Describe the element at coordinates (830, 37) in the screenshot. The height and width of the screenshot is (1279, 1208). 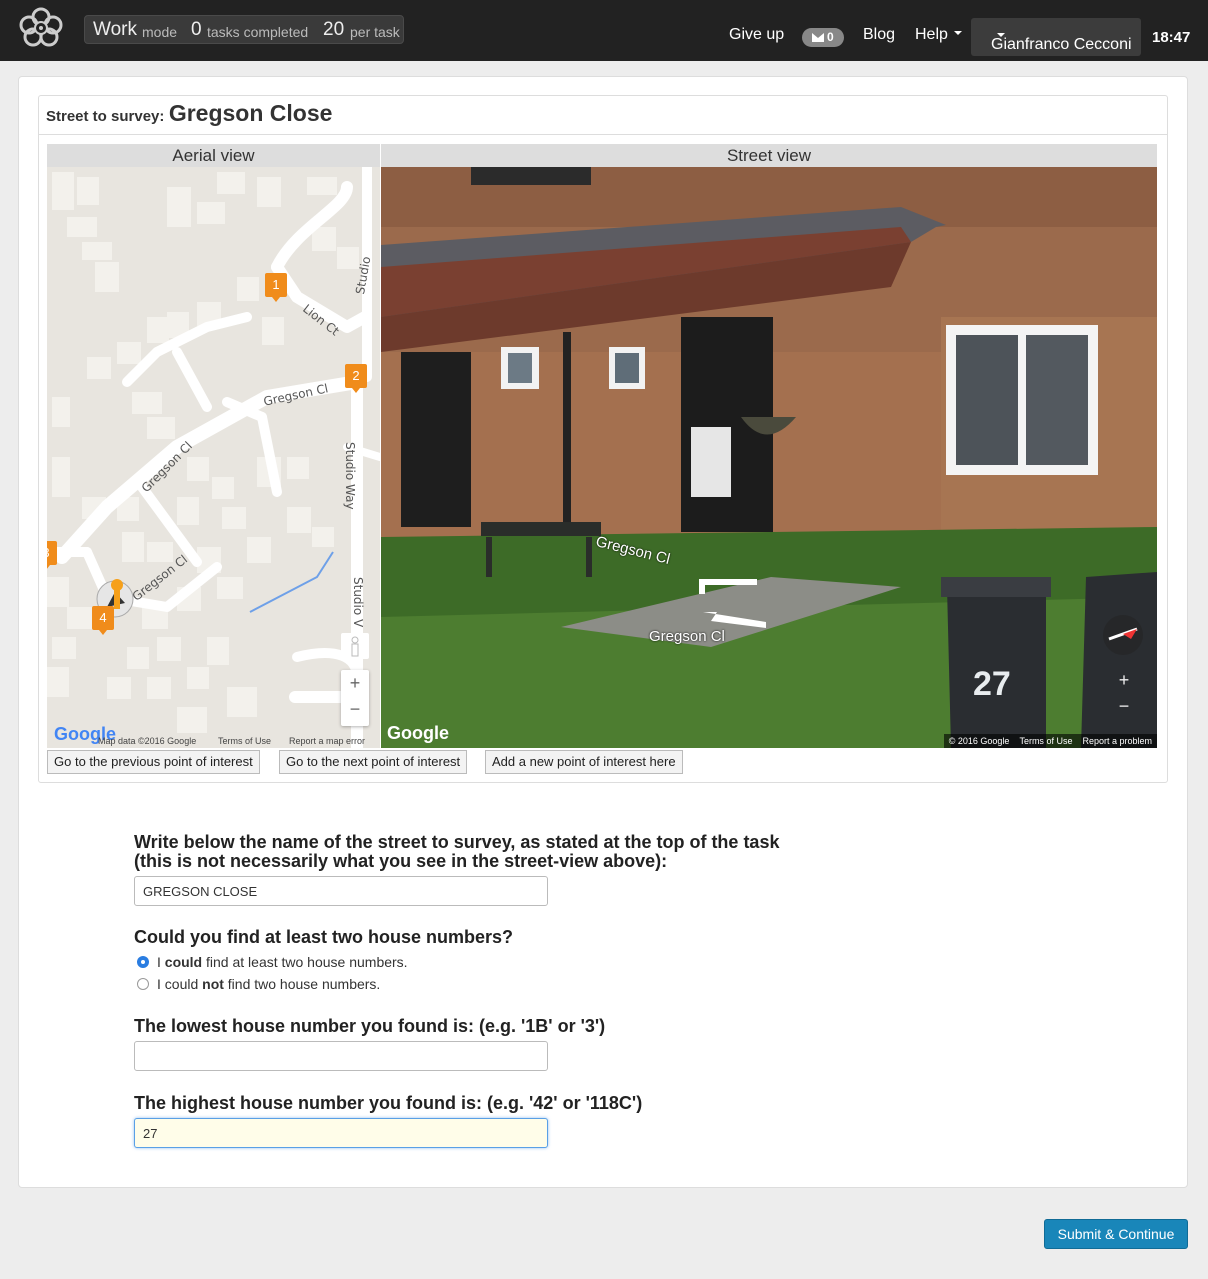
I see `messages-count: 0` at that location.